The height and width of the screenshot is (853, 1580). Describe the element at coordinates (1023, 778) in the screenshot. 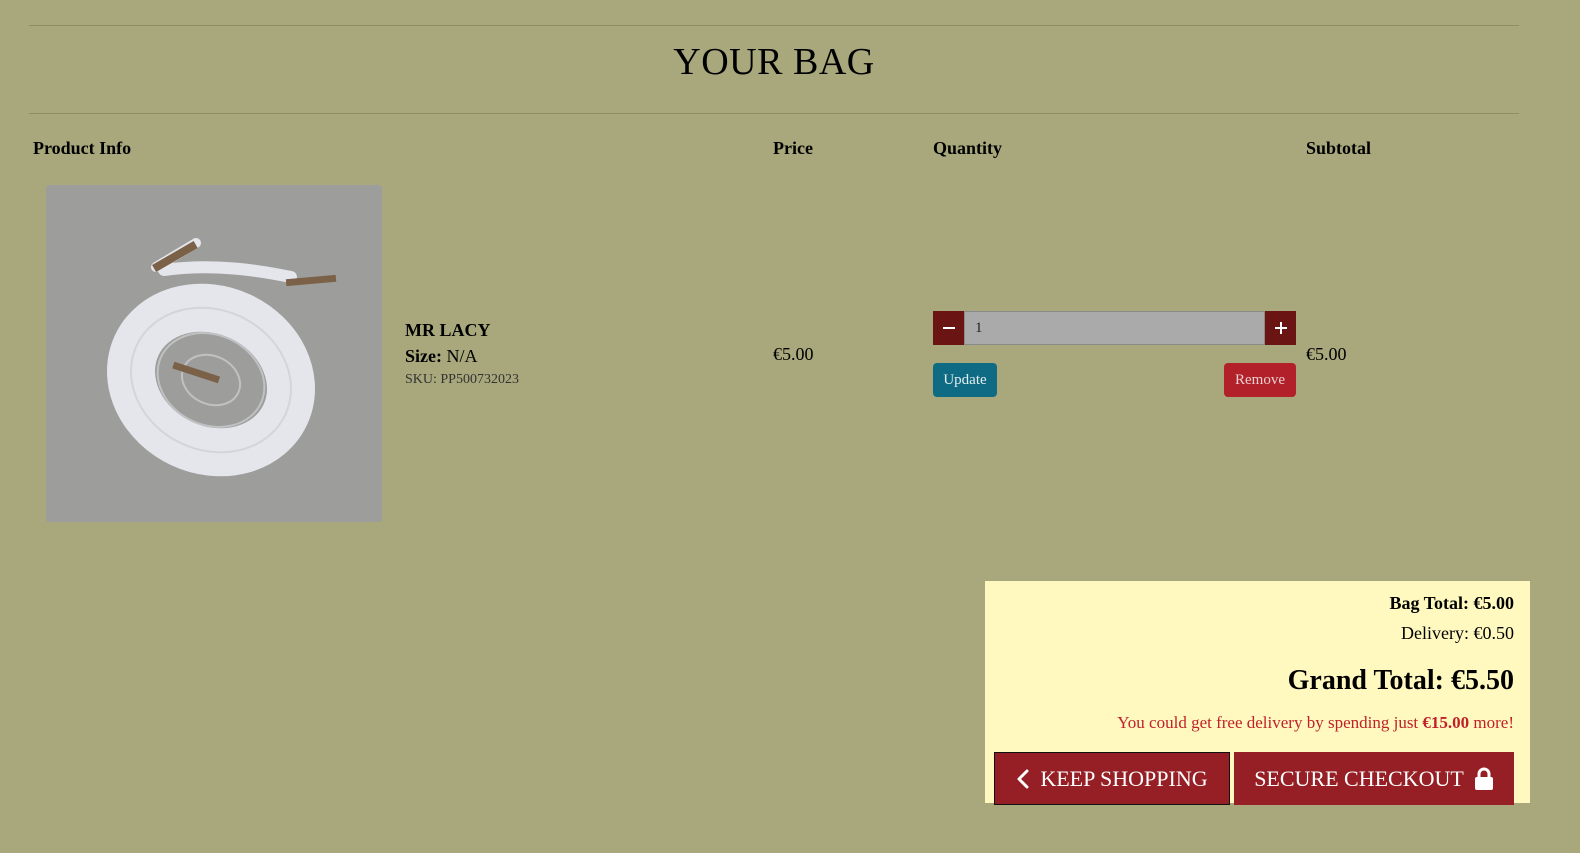

I see `chevron-left-icon` at that location.